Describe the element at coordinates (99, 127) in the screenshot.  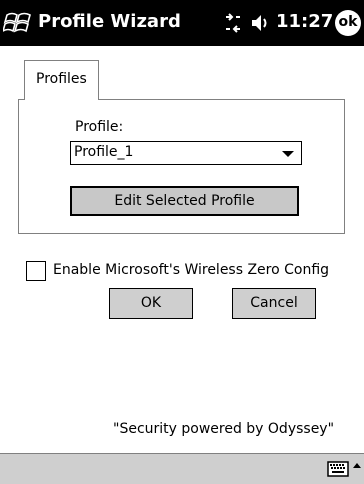
I see `profile-label: Profile:` at that location.